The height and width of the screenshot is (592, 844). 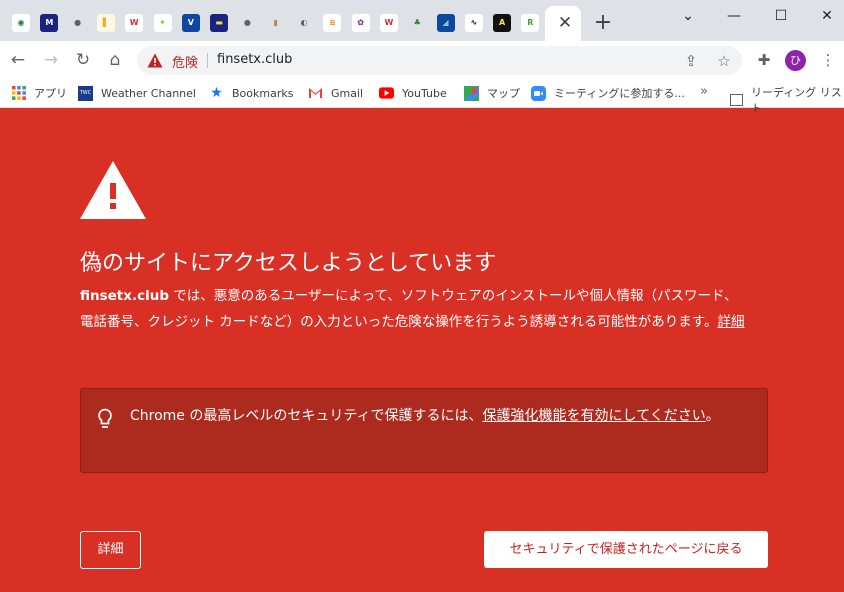 What do you see at coordinates (263, 93) in the screenshot?
I see `bookmark-label: Bookmarks` at bounding box center [263, 93].